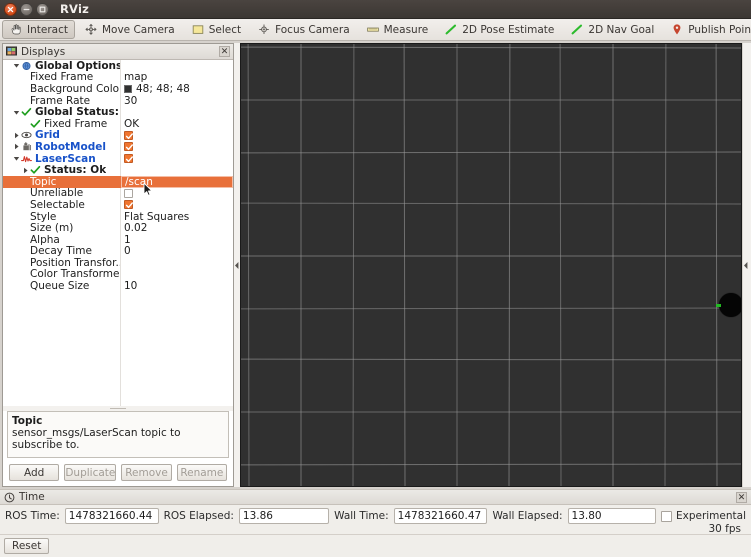 Image resolution: width=751 pixels, height=557 pixels. Describe the element at coordinates (118, 124) in the screenshot. I see `tree-row-fixed-frame: Fixed Frame OK` at that location.